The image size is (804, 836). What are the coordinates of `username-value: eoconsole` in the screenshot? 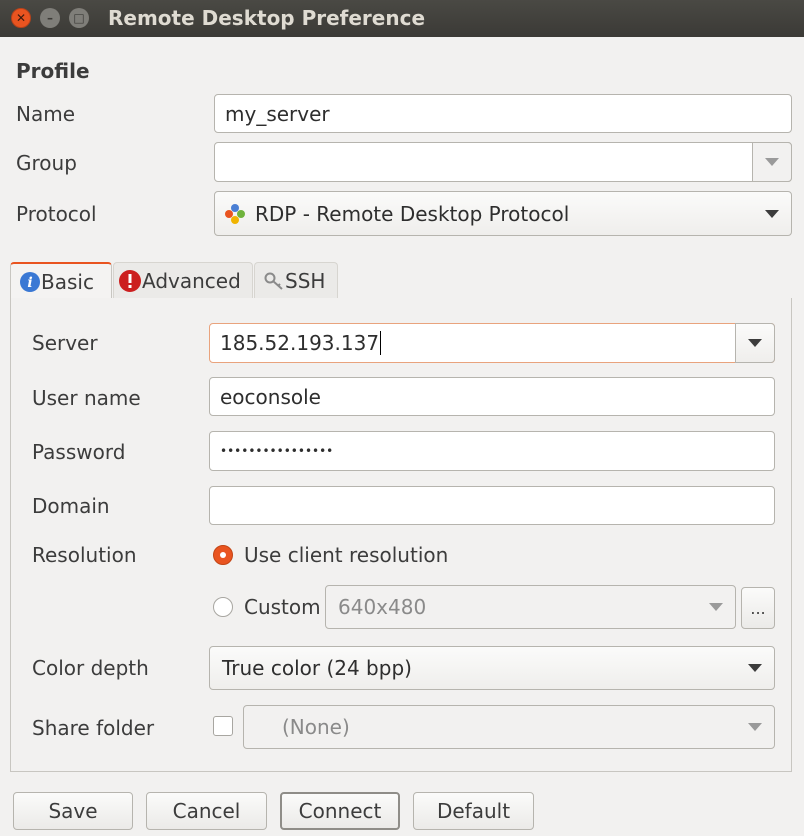 It's located at (270, 396).